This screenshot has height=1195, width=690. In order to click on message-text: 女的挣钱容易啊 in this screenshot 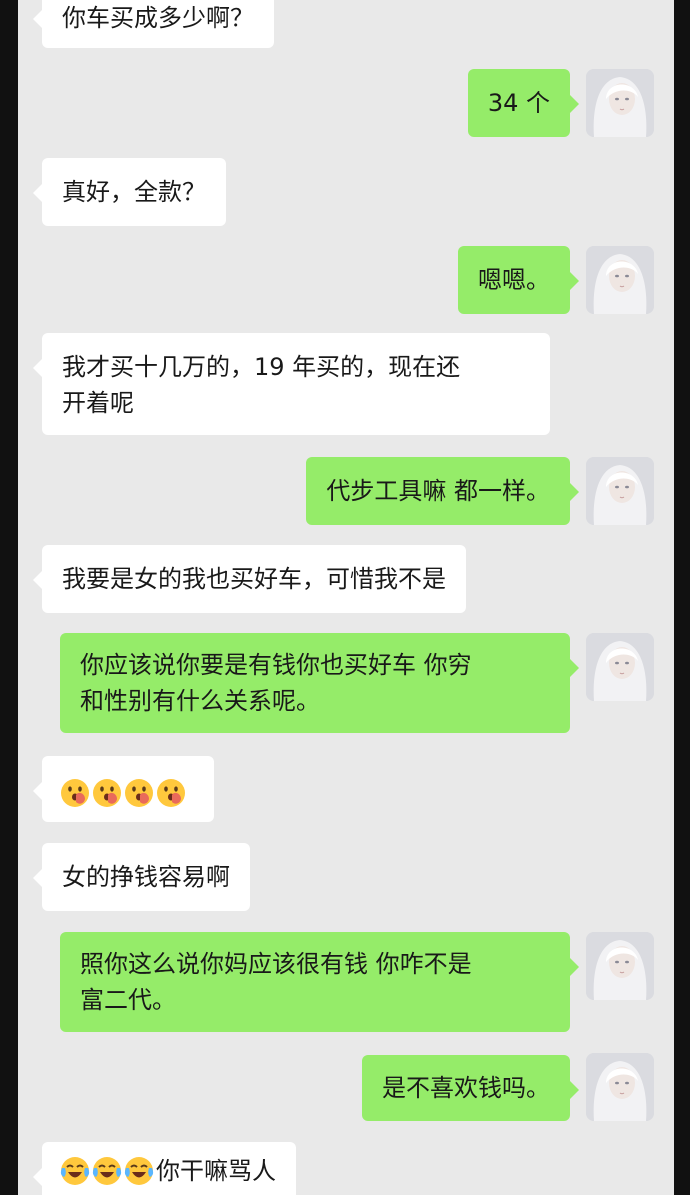, I will do `click(146, 877)`.